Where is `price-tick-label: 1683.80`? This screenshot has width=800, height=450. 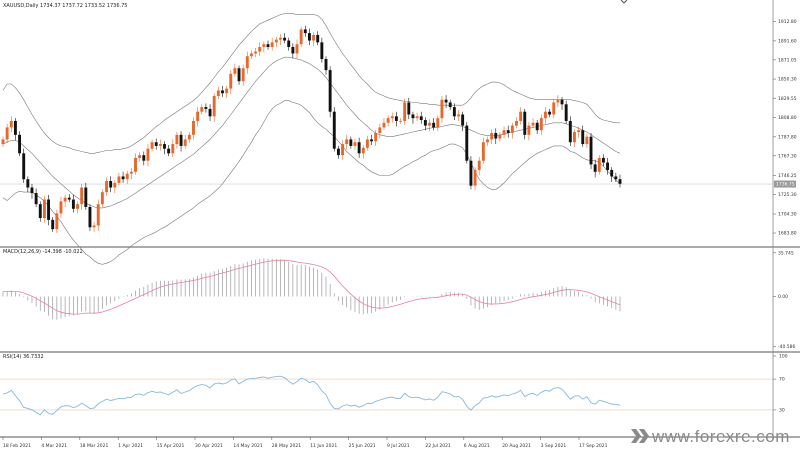 price-tick-label: 1683.80 is located at coordinates (787, 234).